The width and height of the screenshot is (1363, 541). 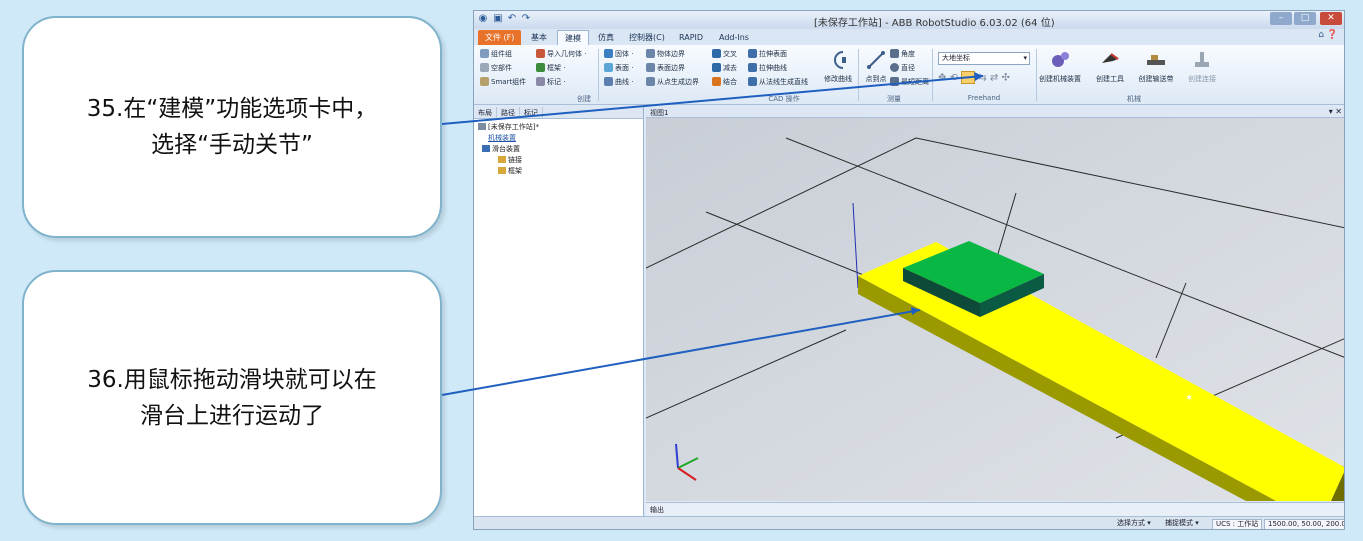 What do you see at coordinates (752, 81) in the screenshot?
I see `normal-line-icon` at bounding box center [752, 81].